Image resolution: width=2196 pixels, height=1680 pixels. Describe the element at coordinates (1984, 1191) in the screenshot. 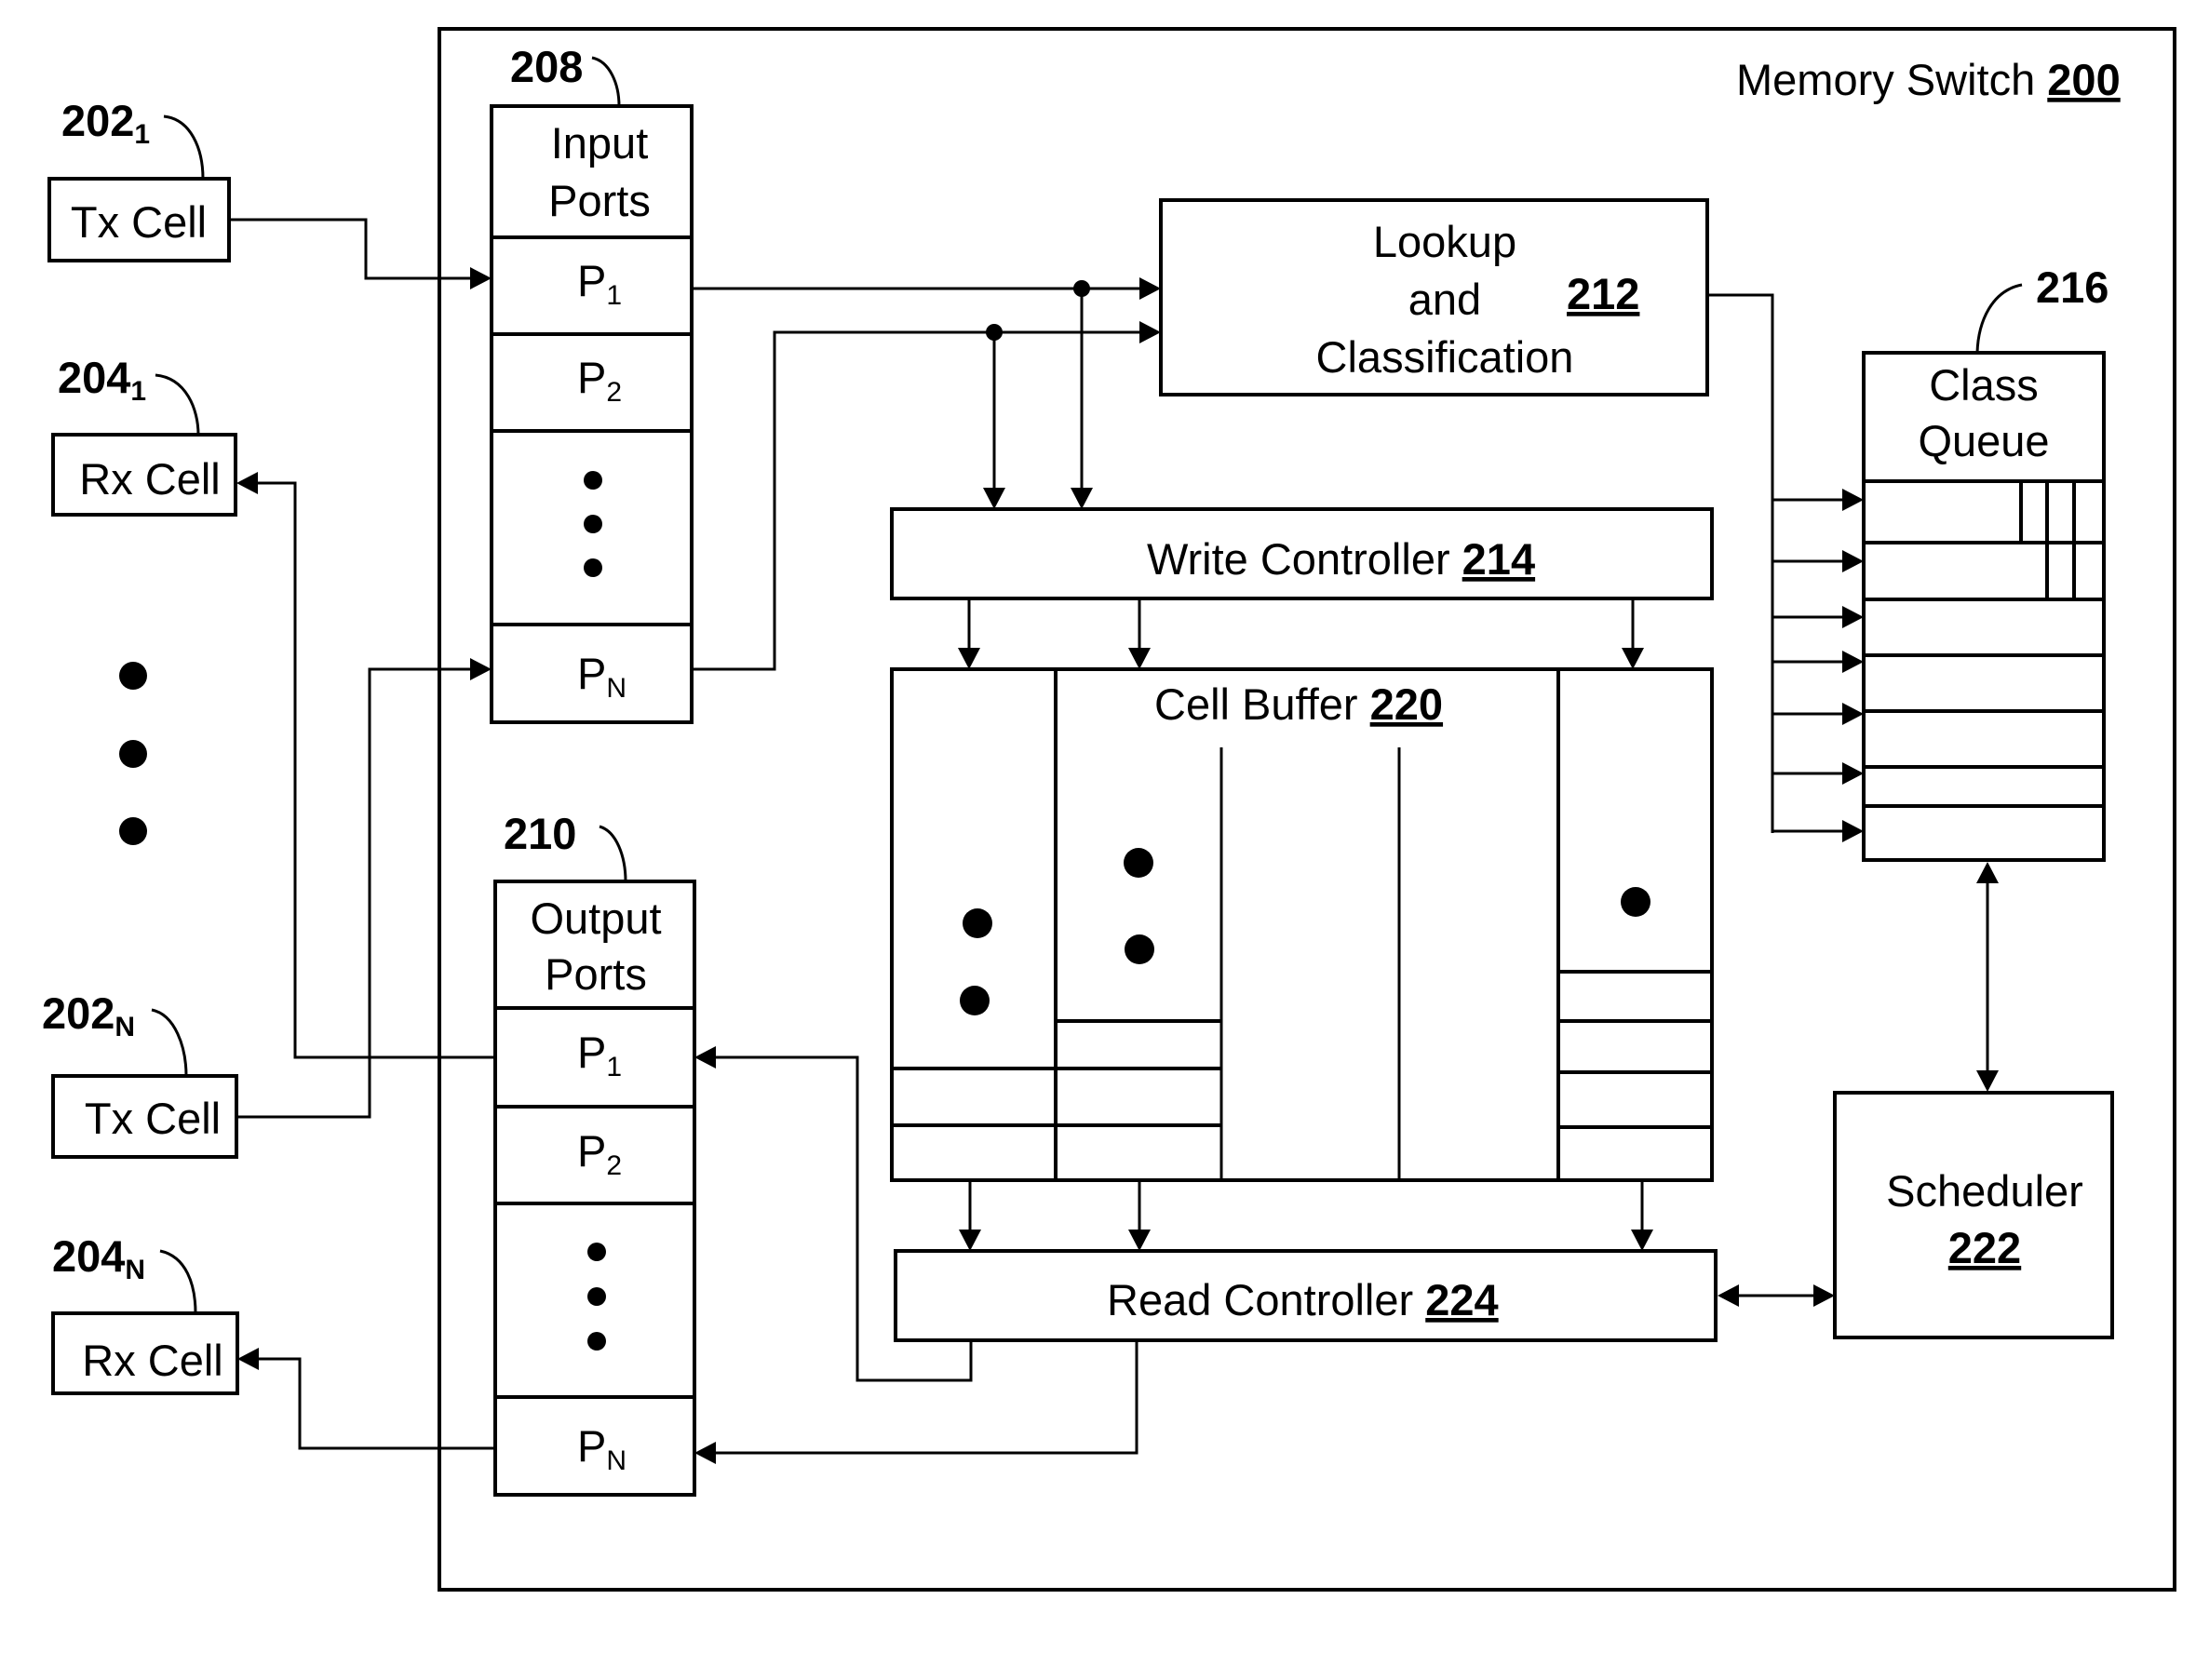

I see `scheduler-label: Scheduler` at that location.